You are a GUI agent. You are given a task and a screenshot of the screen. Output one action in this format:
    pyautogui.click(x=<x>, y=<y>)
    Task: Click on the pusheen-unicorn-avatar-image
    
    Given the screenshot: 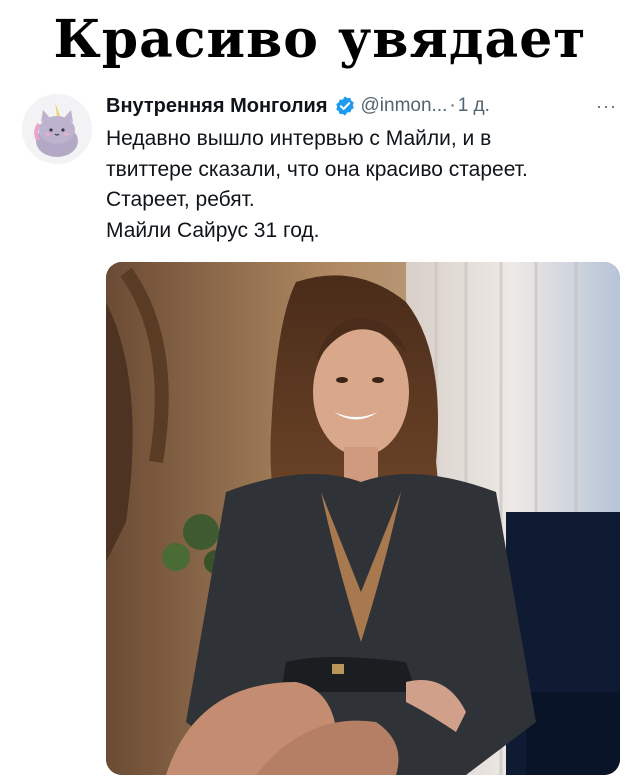 What is the action you would take?
    pyautogui.click(x=57, y=129)
    